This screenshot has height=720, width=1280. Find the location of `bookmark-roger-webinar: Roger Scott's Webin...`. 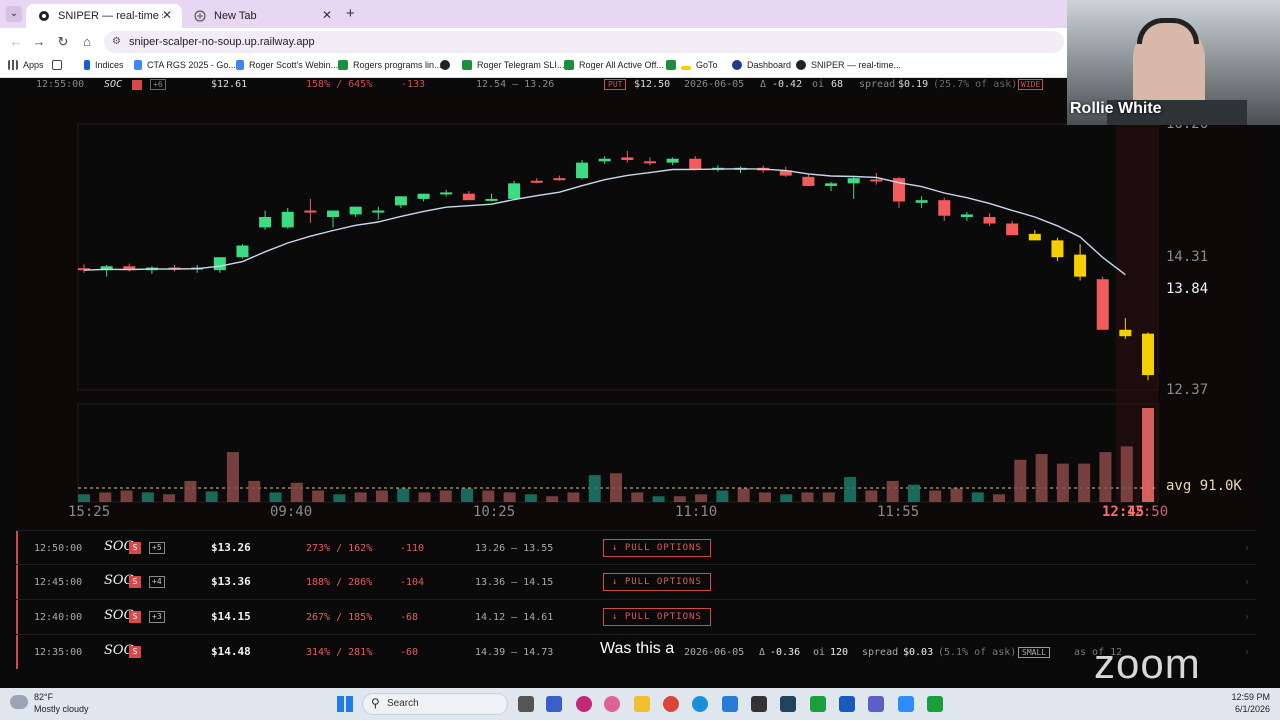

bookmark-roger-webinar: Roger Scott's Webin... is located at coordinates (287, 65).